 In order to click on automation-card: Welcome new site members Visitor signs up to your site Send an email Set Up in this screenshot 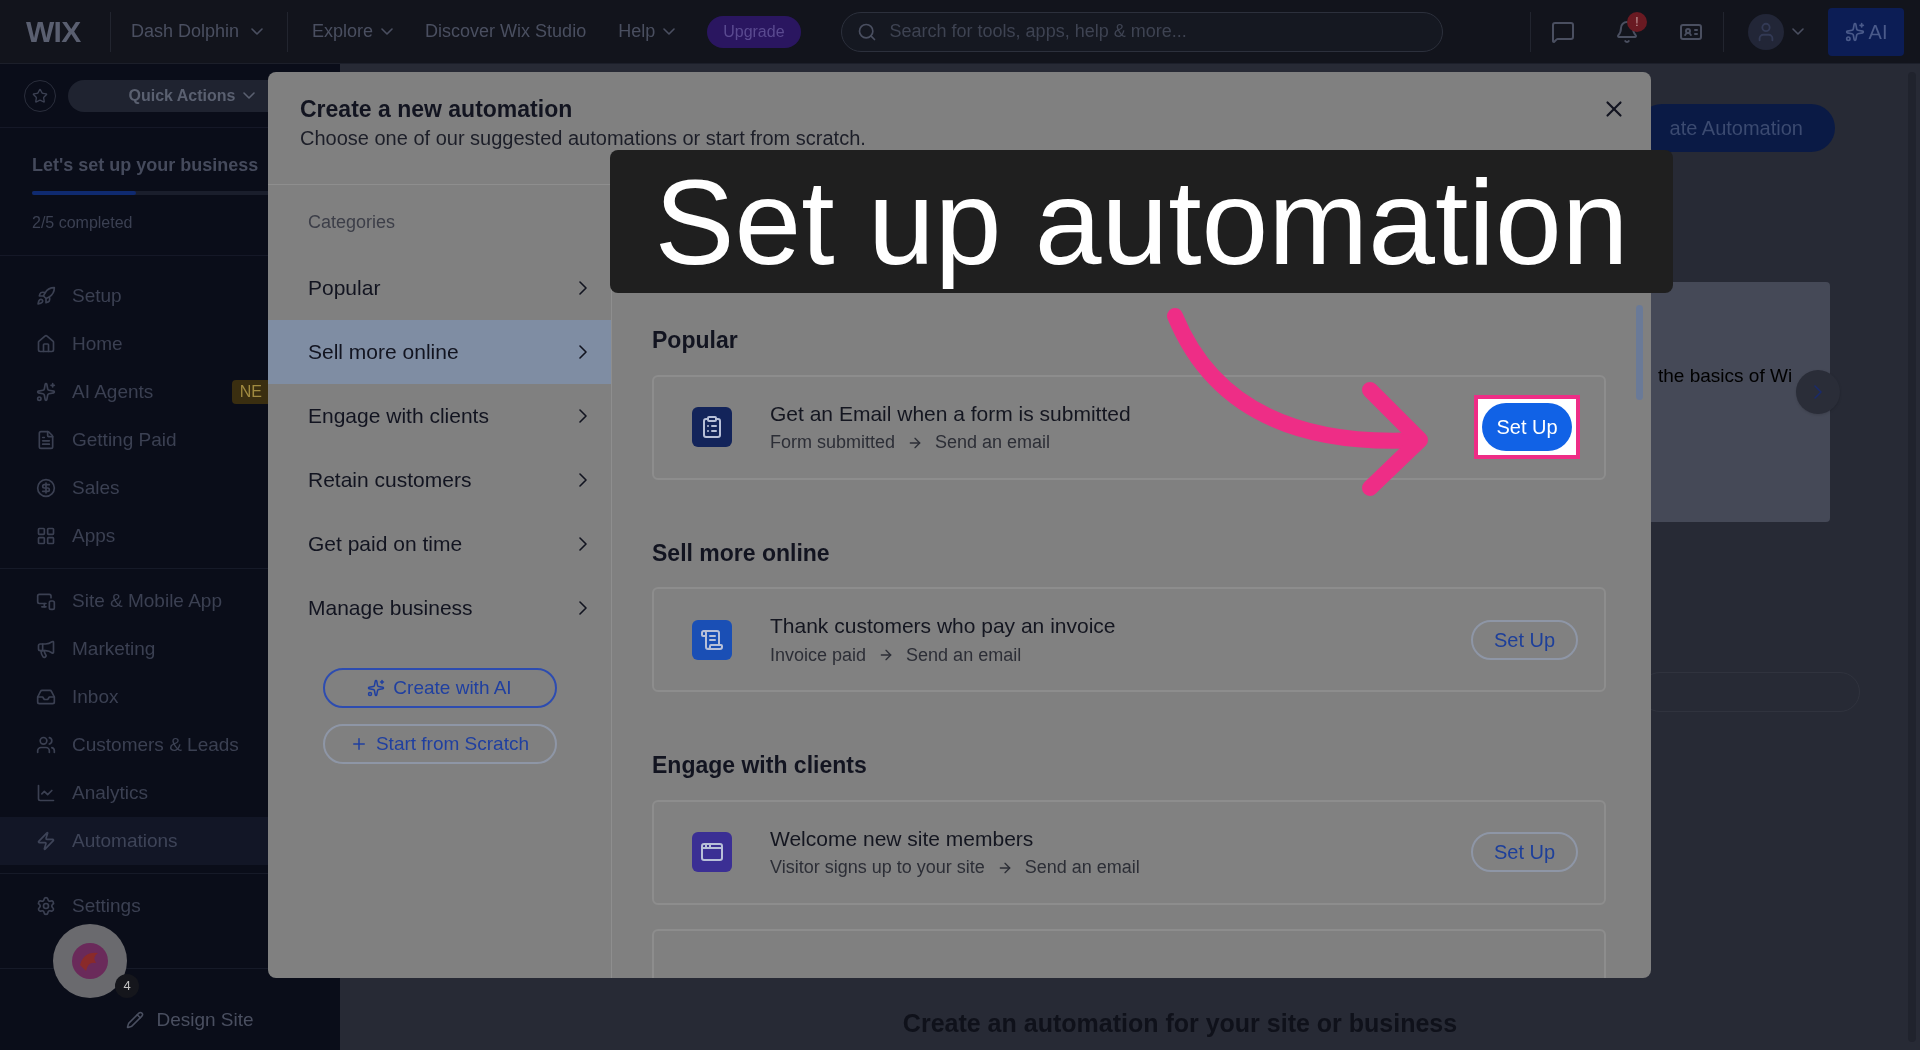, I will do `click(1129, 852)`.